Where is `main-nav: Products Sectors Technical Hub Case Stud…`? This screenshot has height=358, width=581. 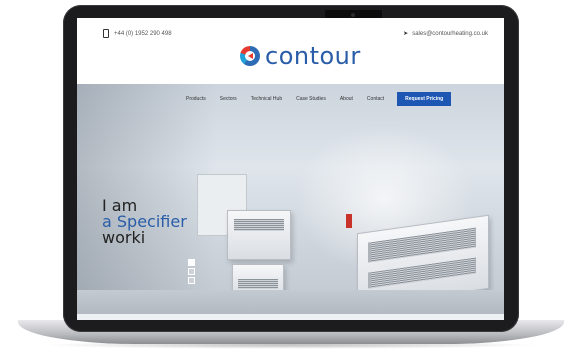 main-nav: Products Sectors Technical Hub Case Stud… is located at coordinates (315, 99).